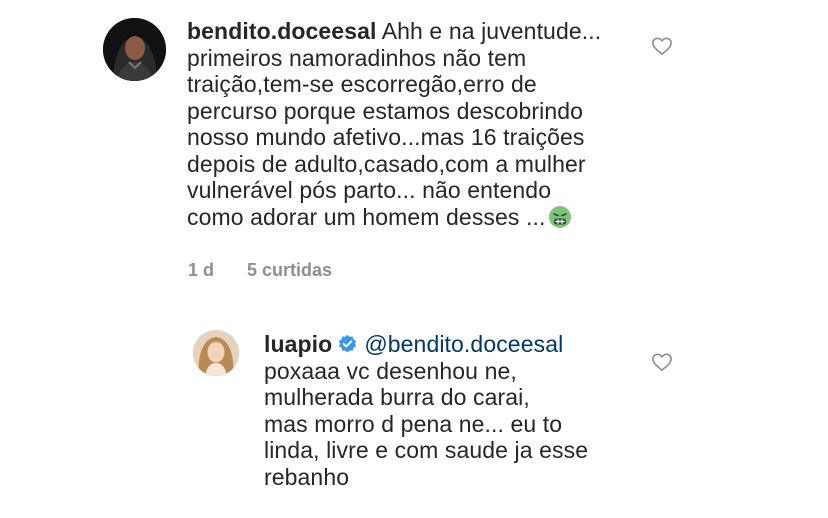 This screenshot has width=828, height=518. Describe the element at coordinates (289, 270) in the screenshot. I see `comment-likes: 5 curtidas` at that location.